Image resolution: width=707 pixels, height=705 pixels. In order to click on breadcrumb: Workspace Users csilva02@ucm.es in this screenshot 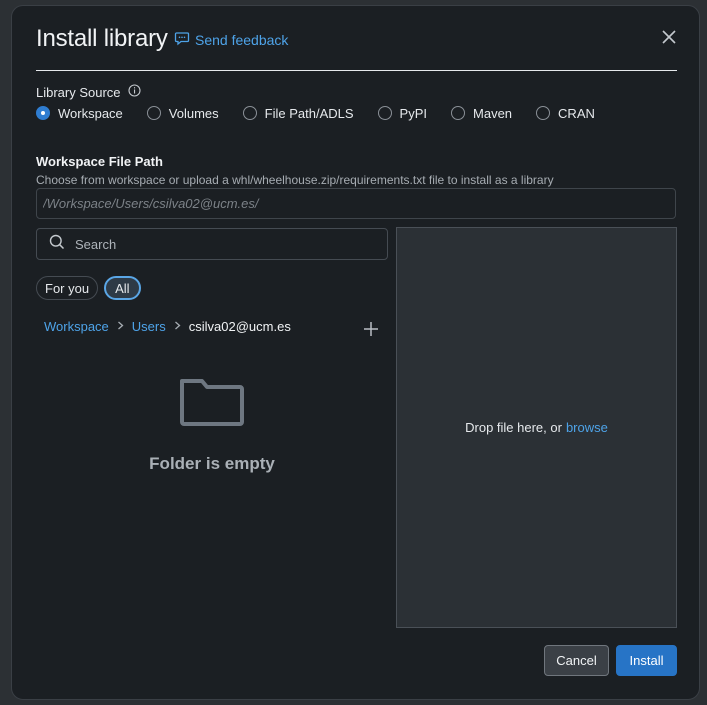, I will do `click(167, 326)`.